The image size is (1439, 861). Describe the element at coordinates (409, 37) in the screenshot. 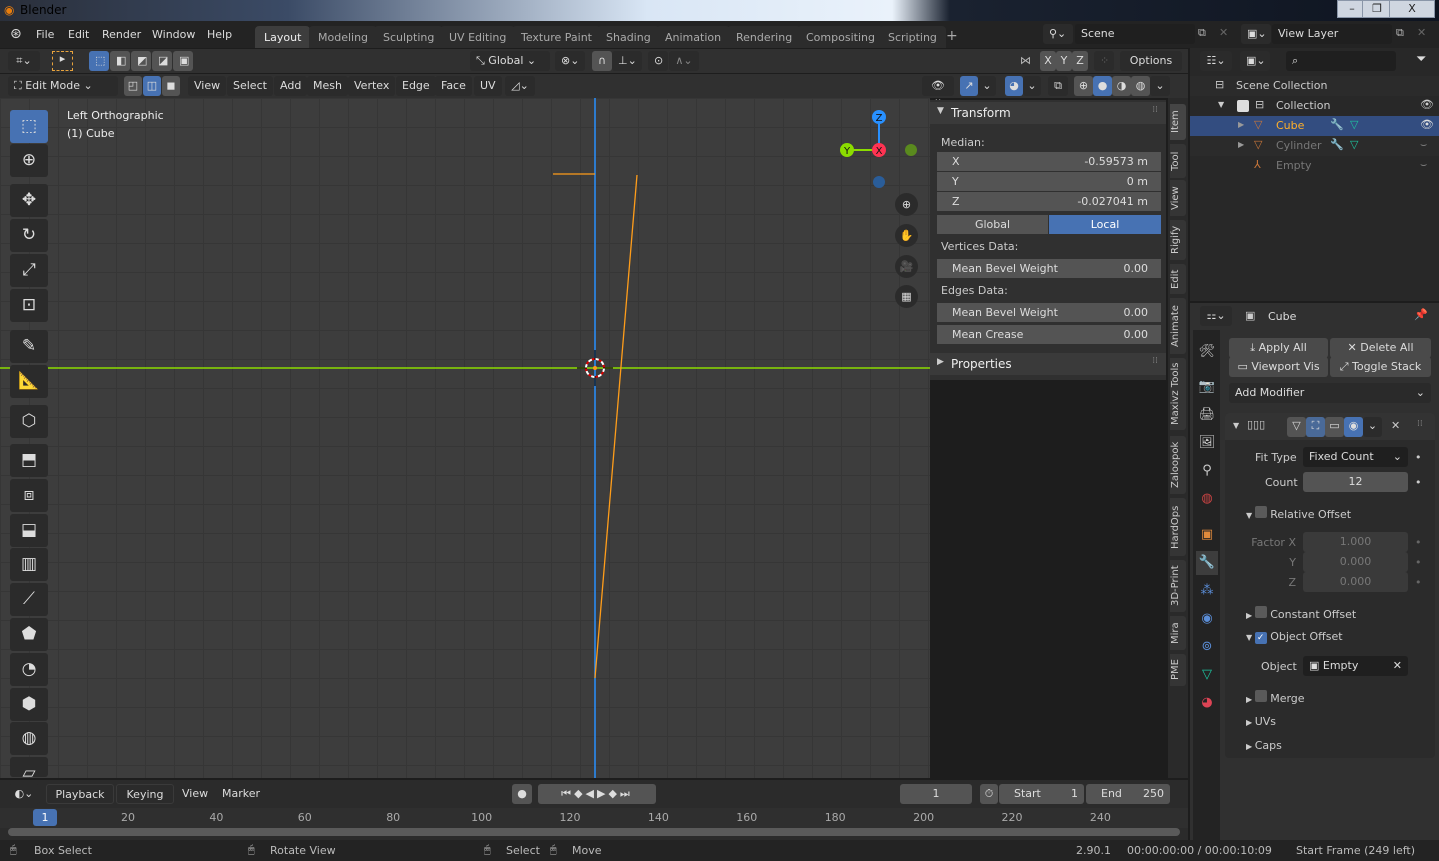

I see `tab-sculpting: Sculpting` at that location.